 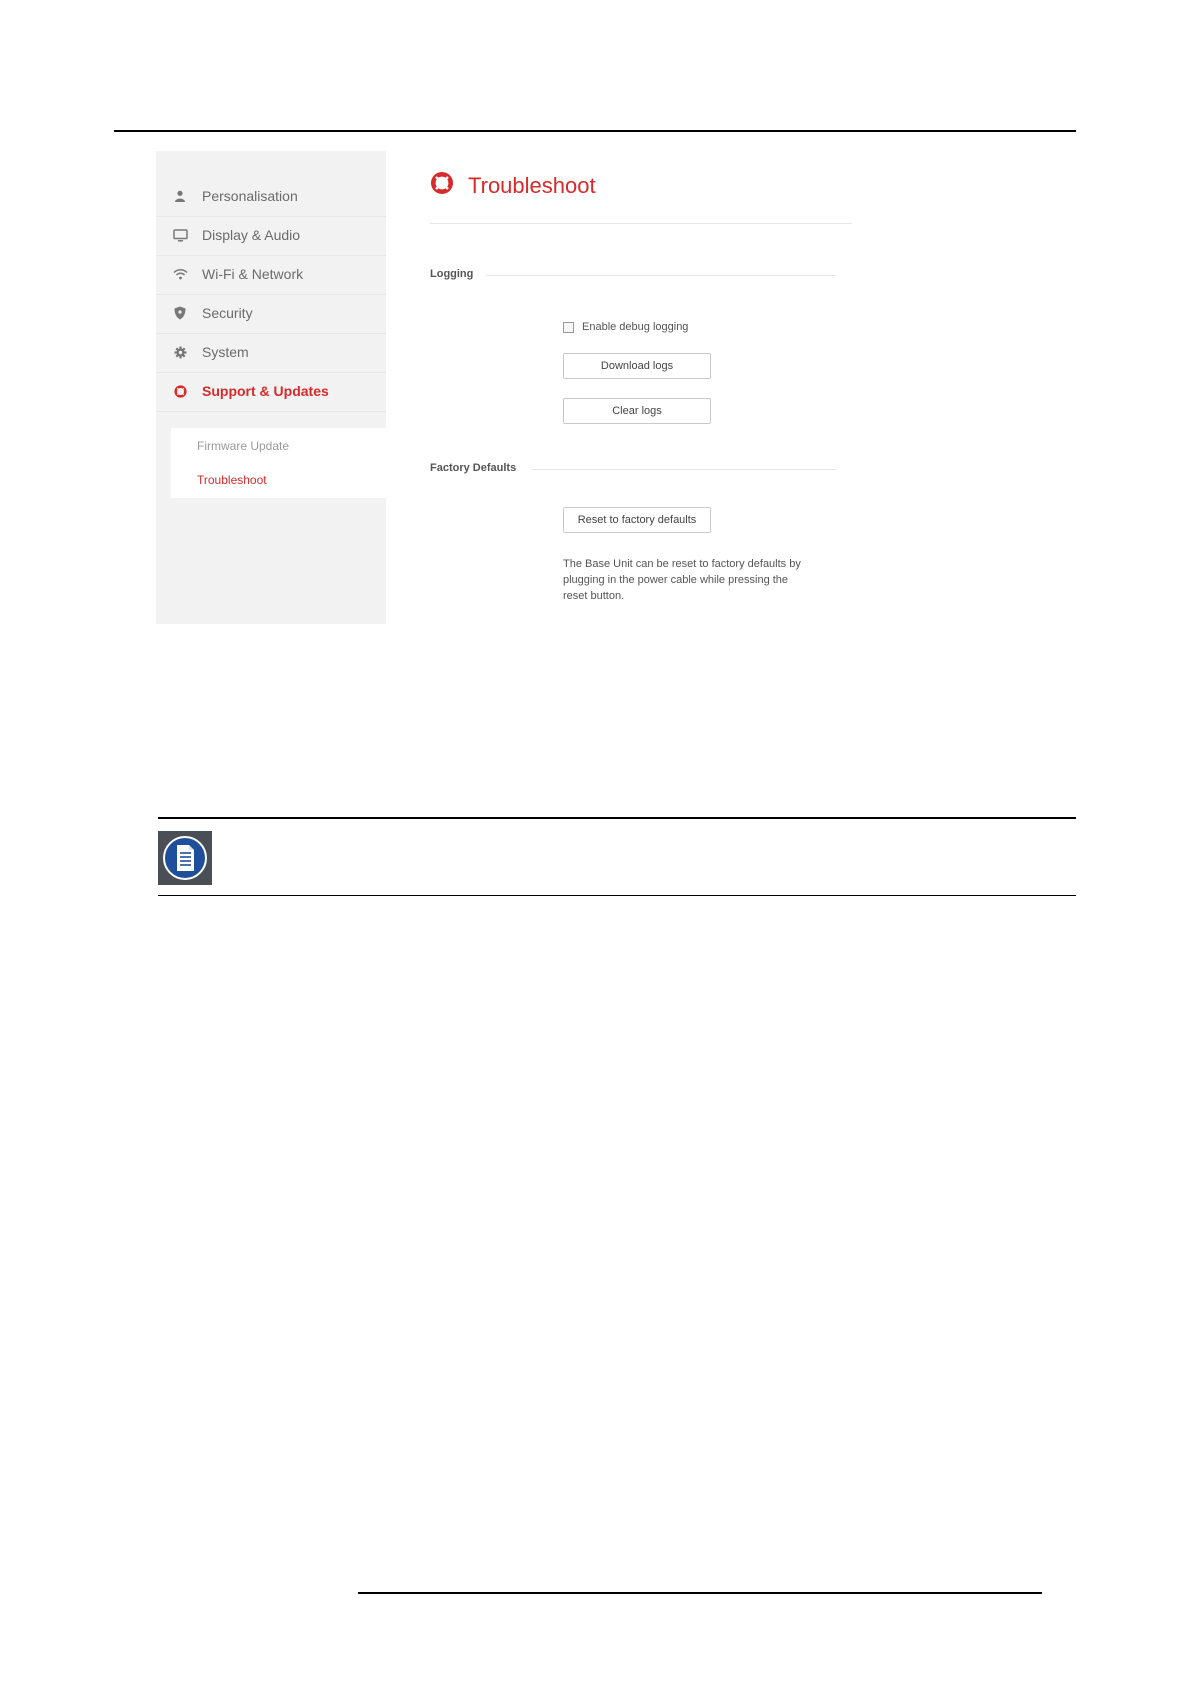 I want to click on sidebar-item-label: Display & Audio, so click(x=251, y=235).